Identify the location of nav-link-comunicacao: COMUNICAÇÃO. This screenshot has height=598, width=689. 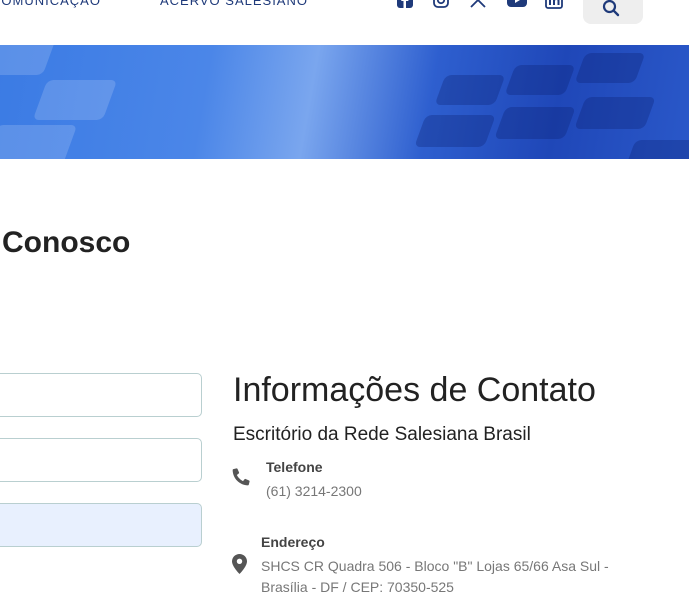
(50, 4).